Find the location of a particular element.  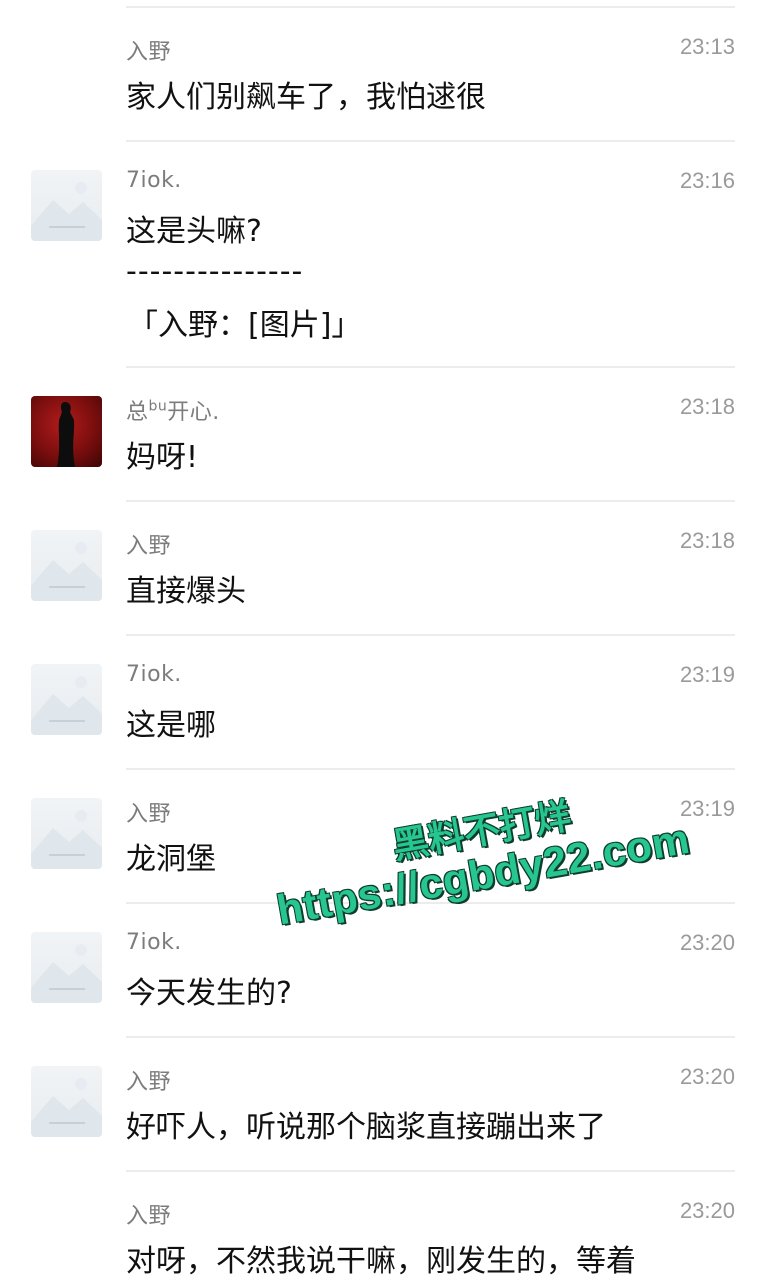

message-text: 龙洞堡 is located at coordinates (171, 859).